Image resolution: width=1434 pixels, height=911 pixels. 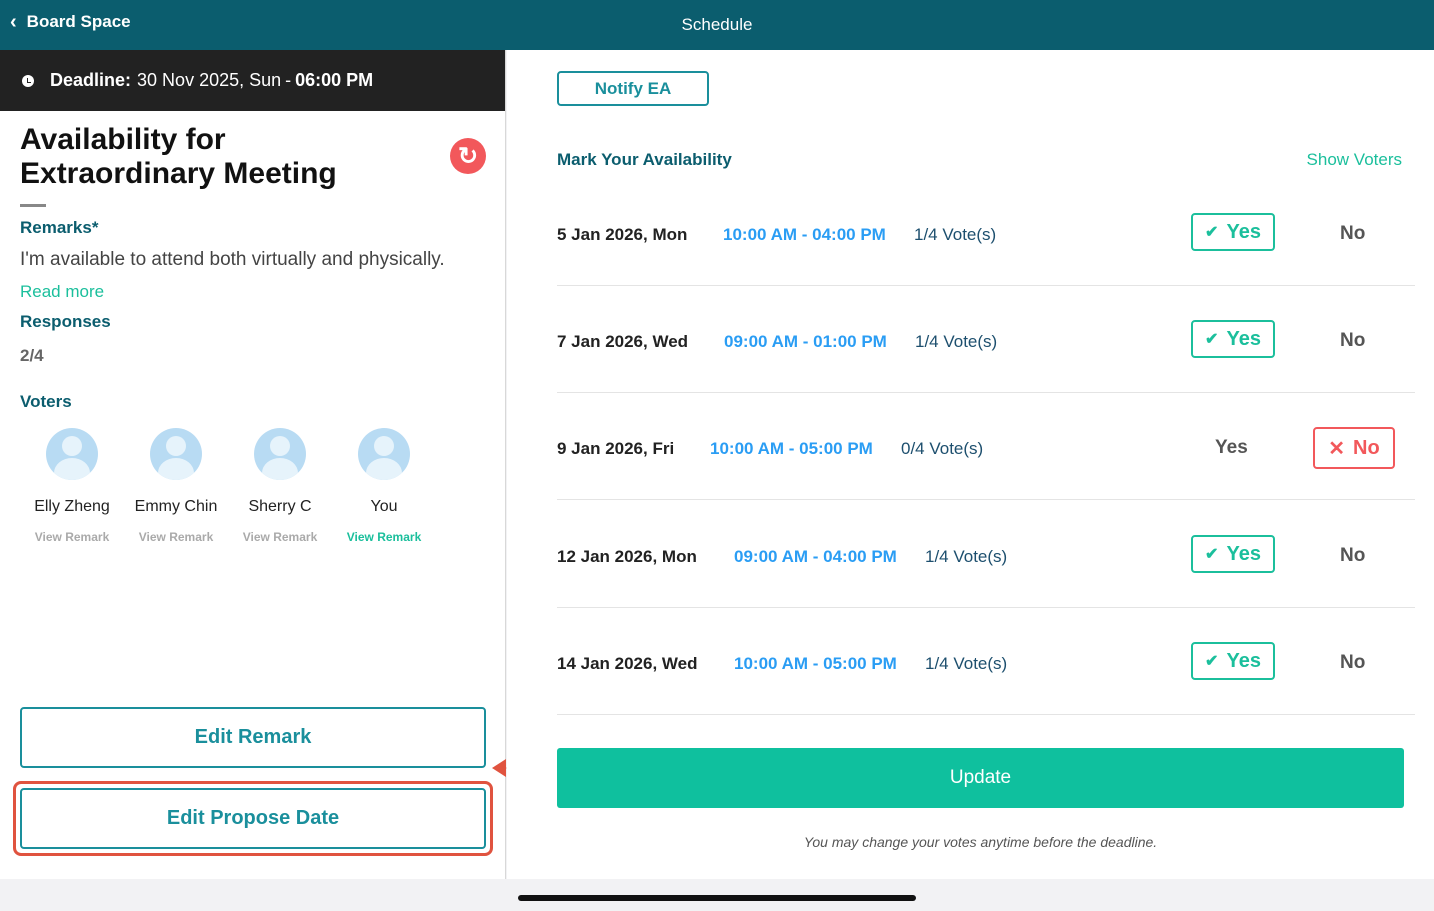 I want to click on title-divider, so click(x=33, y=205).